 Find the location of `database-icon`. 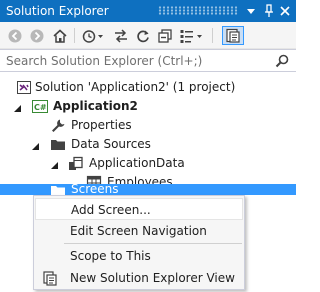

database-icon is located at coordinates (76, 163).